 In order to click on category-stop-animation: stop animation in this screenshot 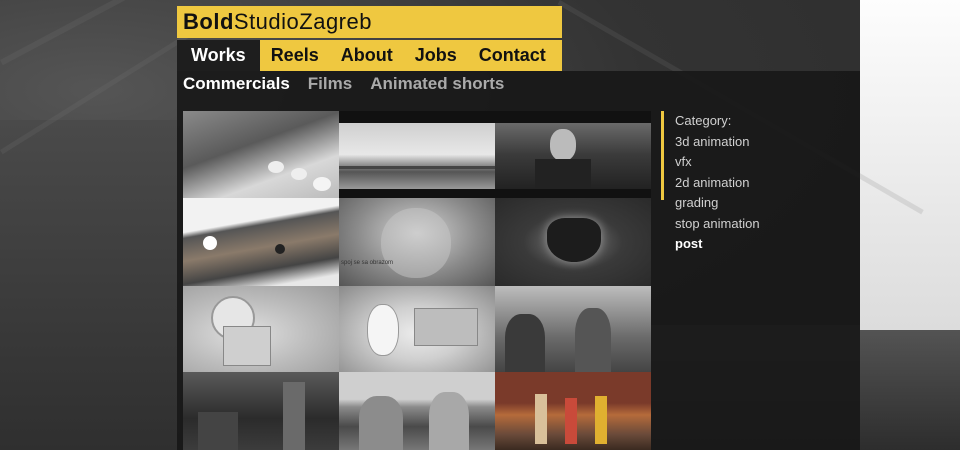, I will do `click(717, 224)`.